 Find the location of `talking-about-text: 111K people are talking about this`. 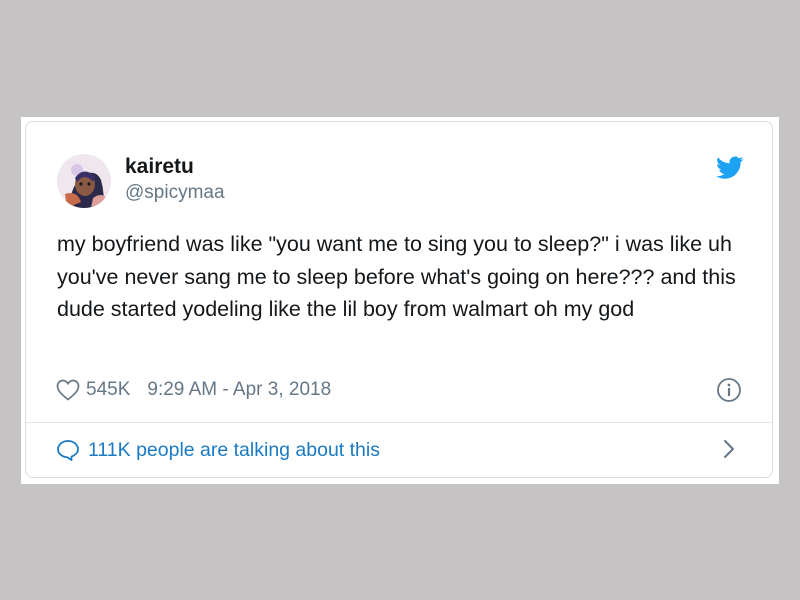

talking-about-text: 111K people are talking about this is located at coordinates (234, 450).